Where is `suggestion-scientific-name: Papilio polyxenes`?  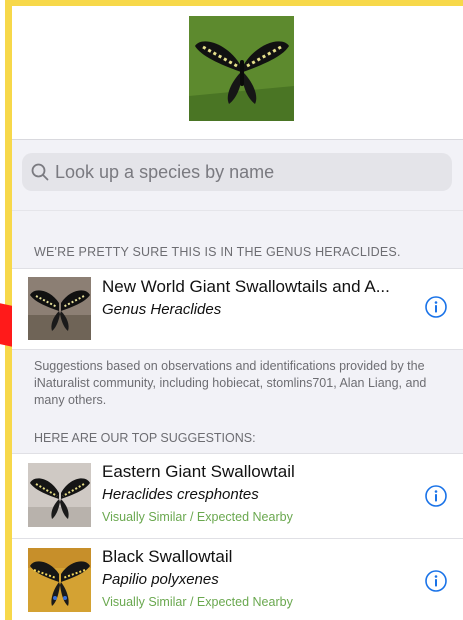 suggestion-scientific-name: Papilio polyxenes is located at coordinates (160, 579).